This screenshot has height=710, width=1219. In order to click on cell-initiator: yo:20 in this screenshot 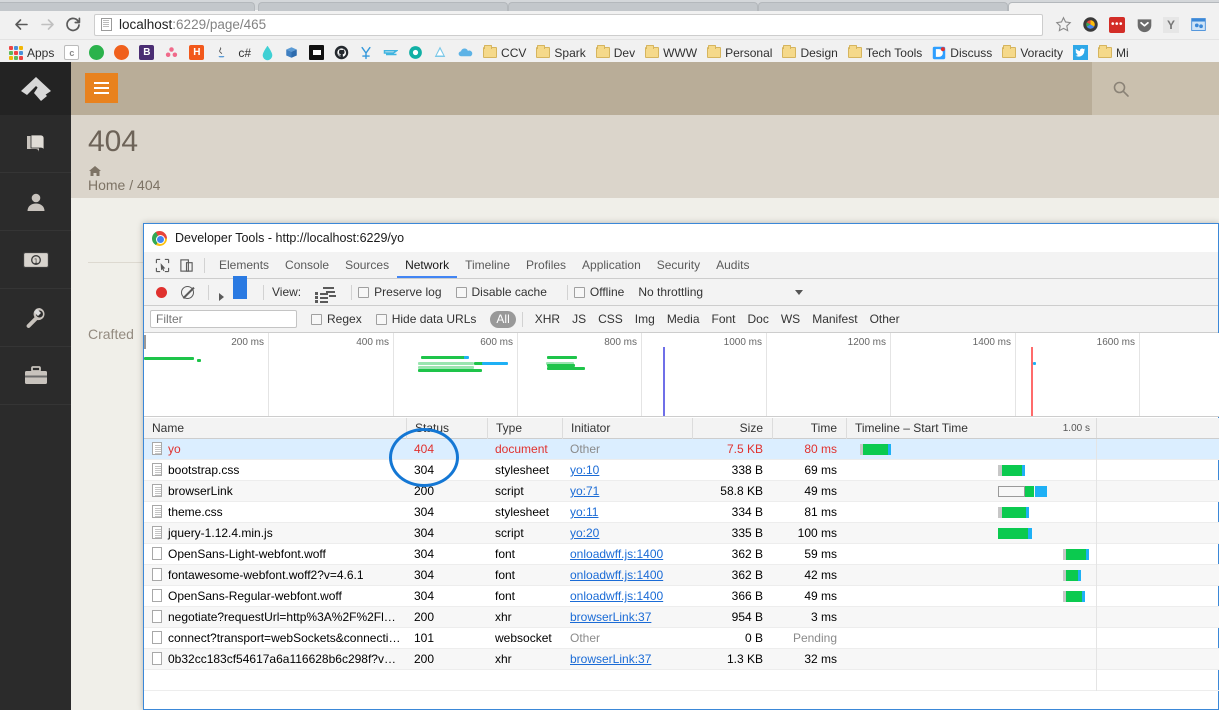, I will do `click(630, 533)`.